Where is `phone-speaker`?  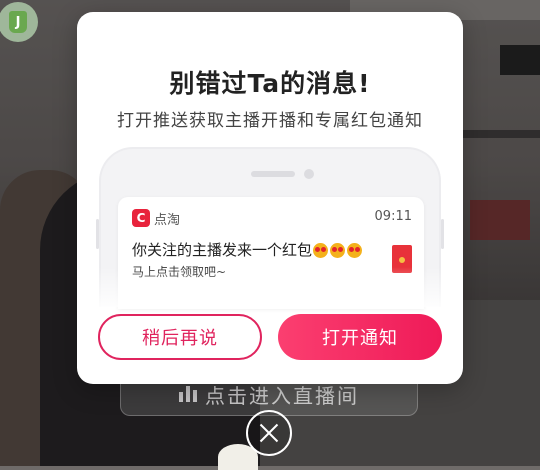
phone-speaker is located at coordinates (273, 174).